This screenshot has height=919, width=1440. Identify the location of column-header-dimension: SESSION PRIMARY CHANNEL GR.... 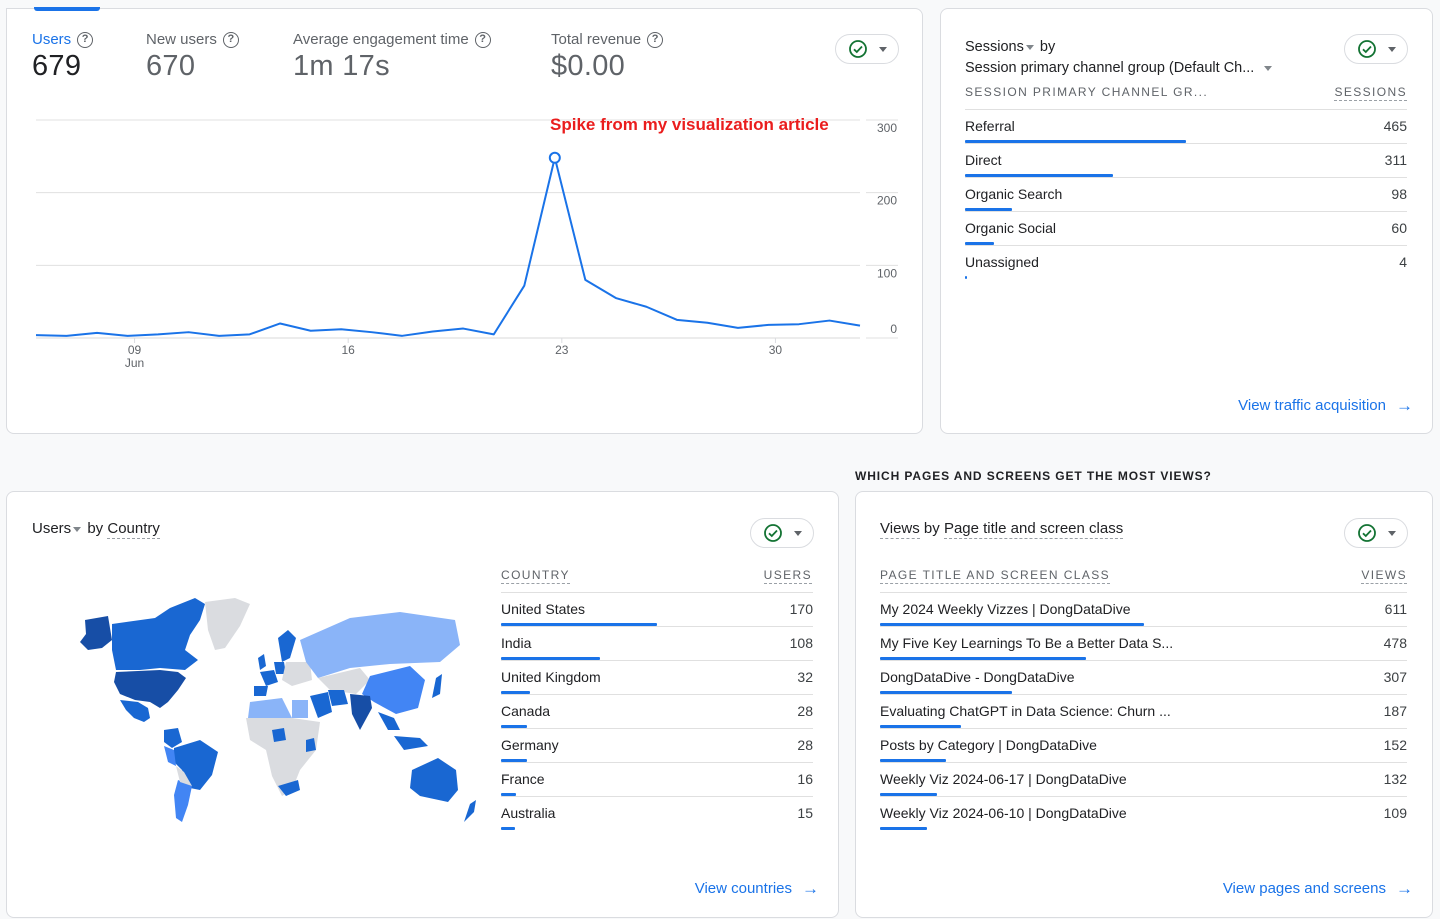
(1087, 92).